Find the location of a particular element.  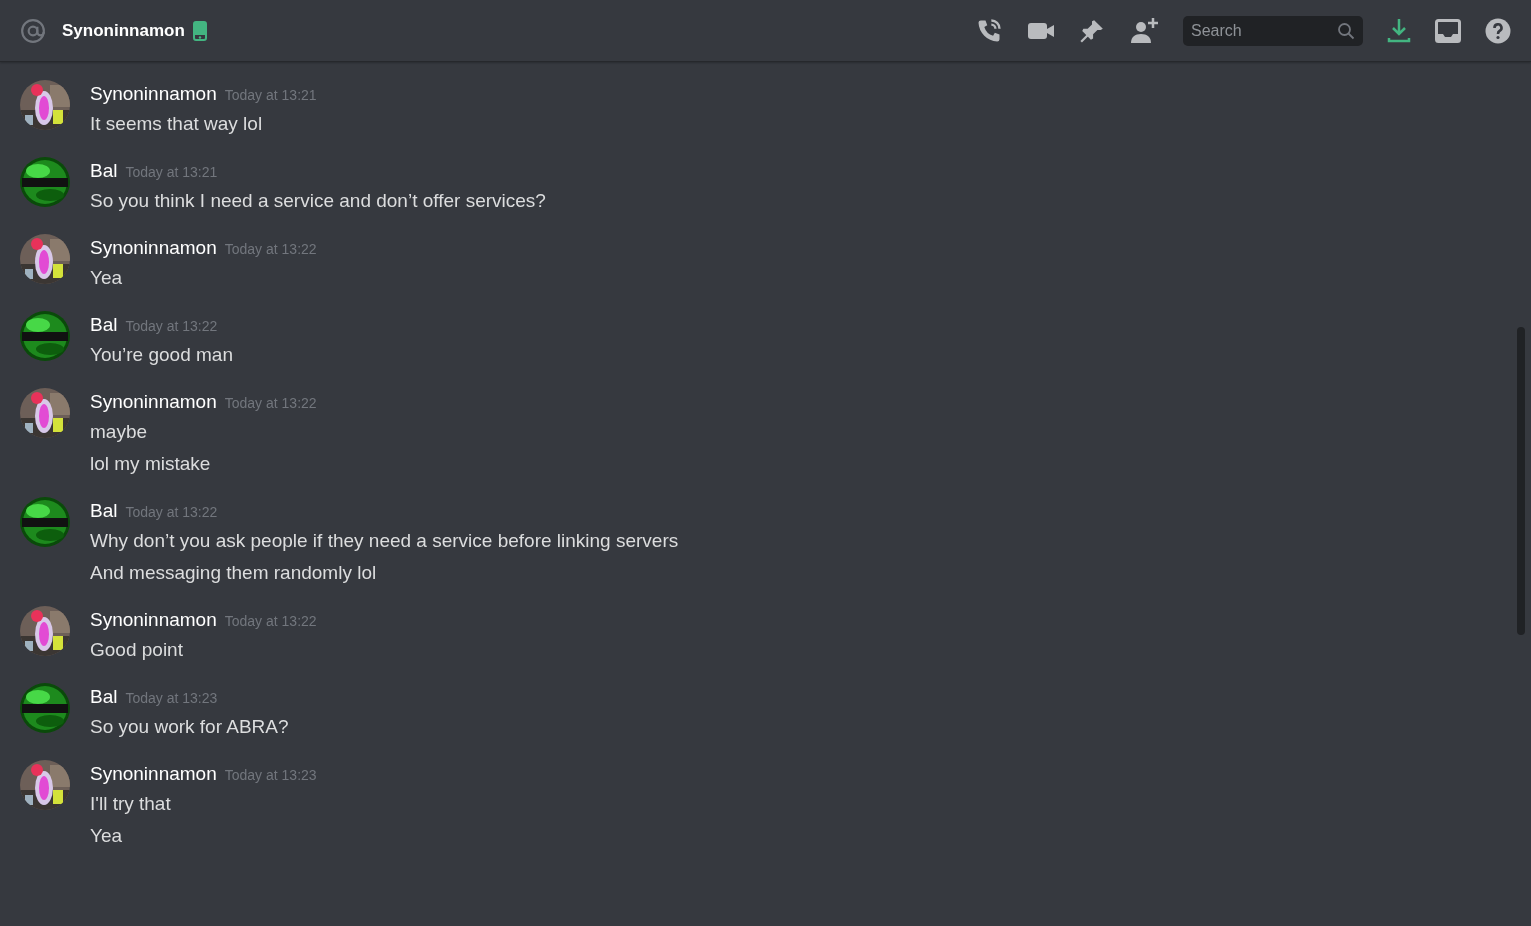

conversation-title: Synoninnamon is located at coordinates (123, 30).